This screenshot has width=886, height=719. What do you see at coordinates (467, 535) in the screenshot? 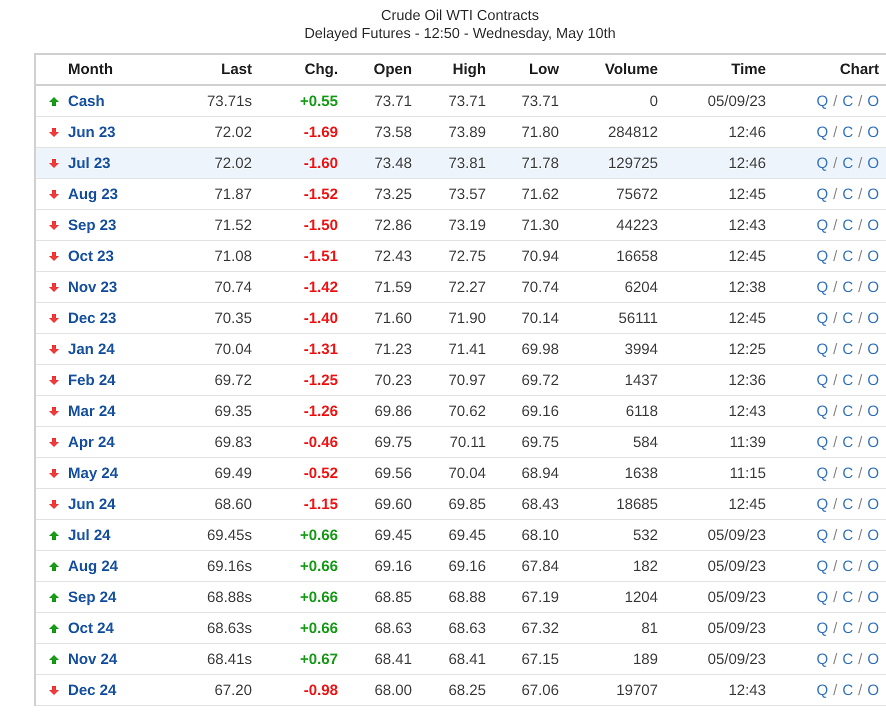
I see `table-cell: 69.45` at bounding box center [467, 535].